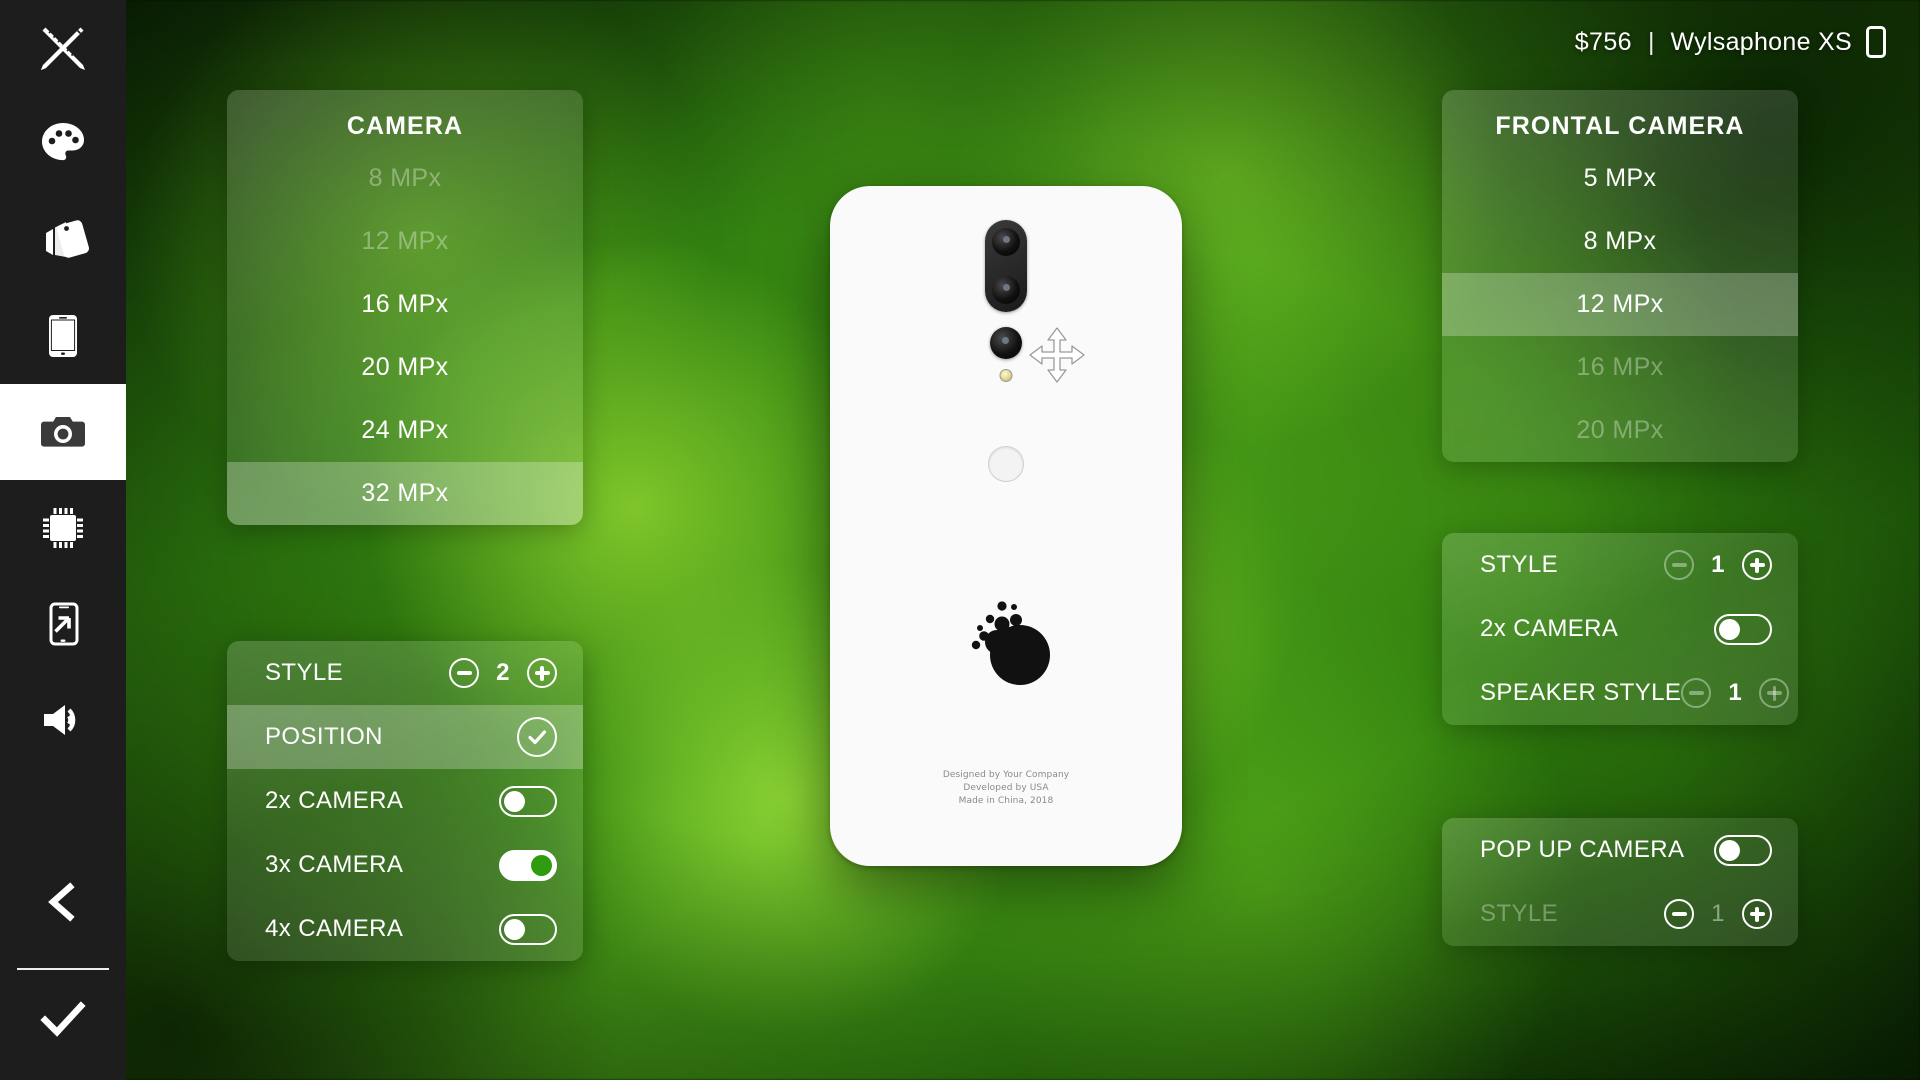  I want to click on palette-icon, so click(63, 144).